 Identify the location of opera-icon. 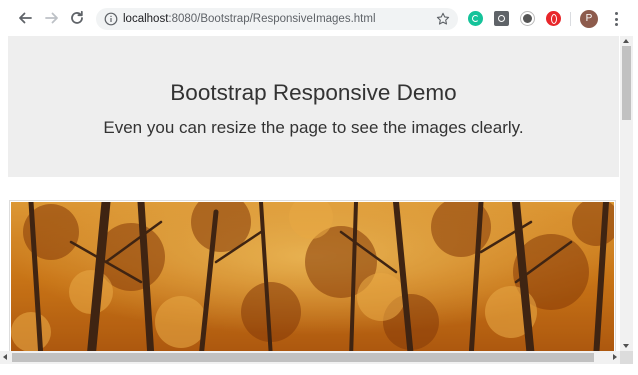
(553, 18).